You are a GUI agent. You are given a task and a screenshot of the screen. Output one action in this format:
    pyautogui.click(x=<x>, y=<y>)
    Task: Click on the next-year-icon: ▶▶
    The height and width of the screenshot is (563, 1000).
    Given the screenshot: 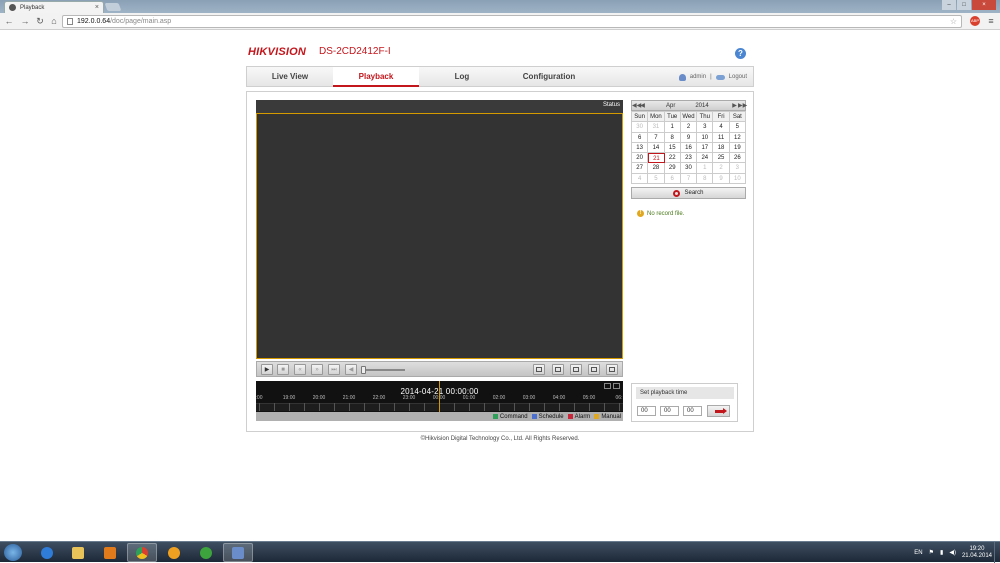 What is the action you would take?
    pyautogui.click(x=742, y=105)
    